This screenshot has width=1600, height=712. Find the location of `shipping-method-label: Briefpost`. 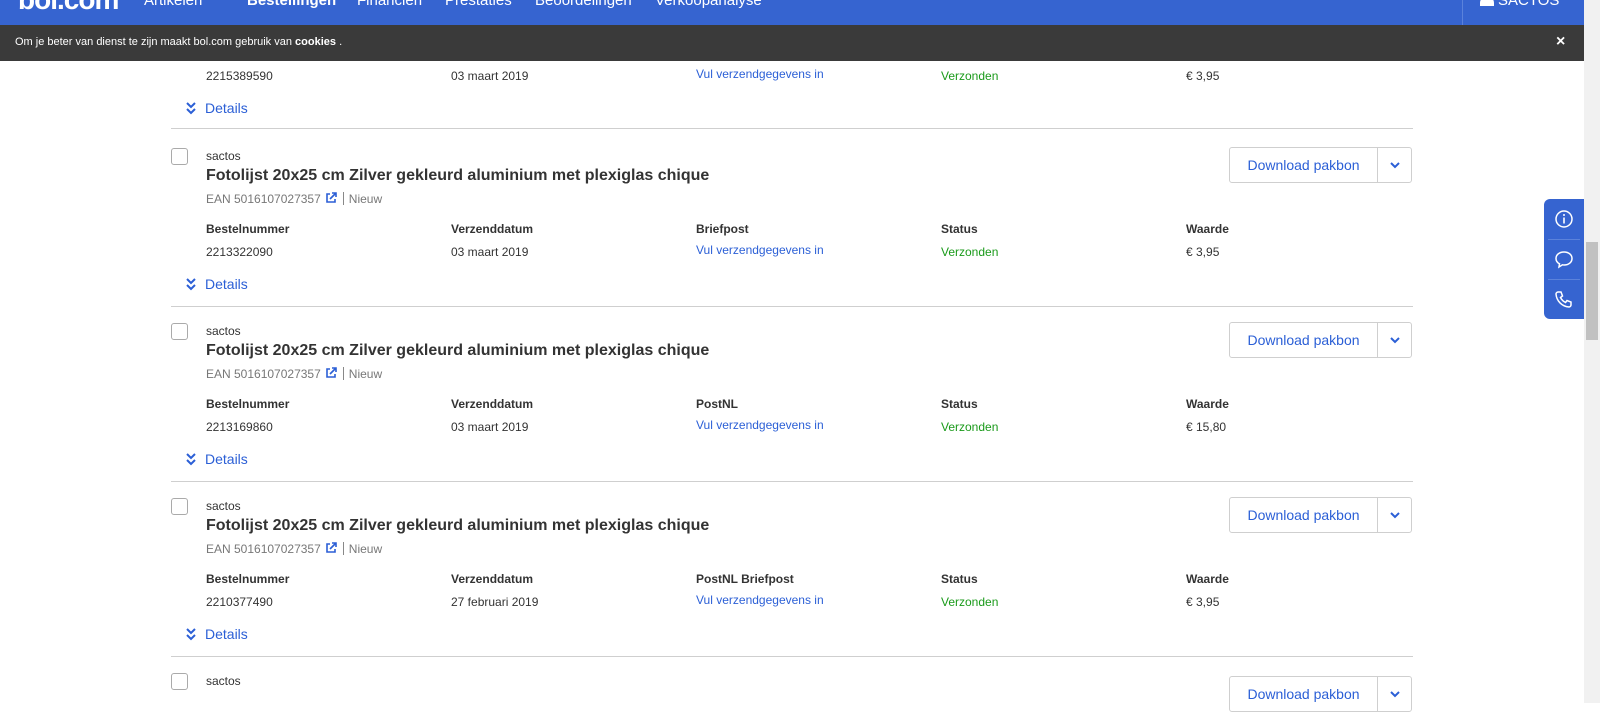

shipping-method-label: Briefpost is located at coordinates (722, 229).